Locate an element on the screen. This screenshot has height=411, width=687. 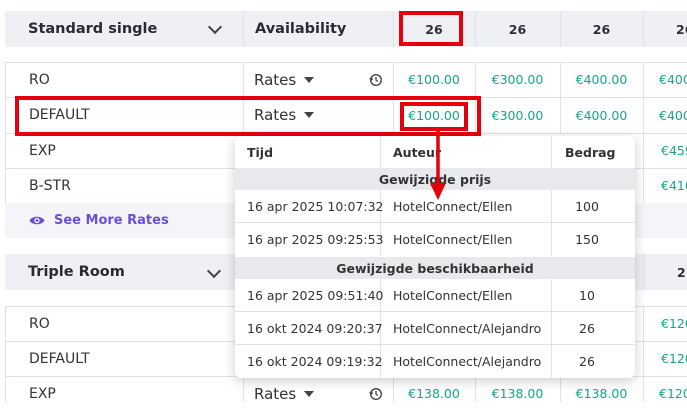
price-cell: €459.00 is located at coordinates (674, 150).